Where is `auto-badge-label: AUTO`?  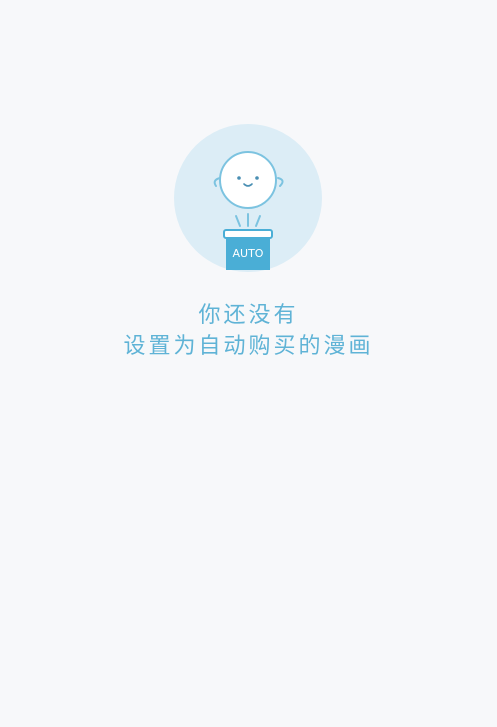
auto-badge-label: AUTO is located at coordinates (248, 253).